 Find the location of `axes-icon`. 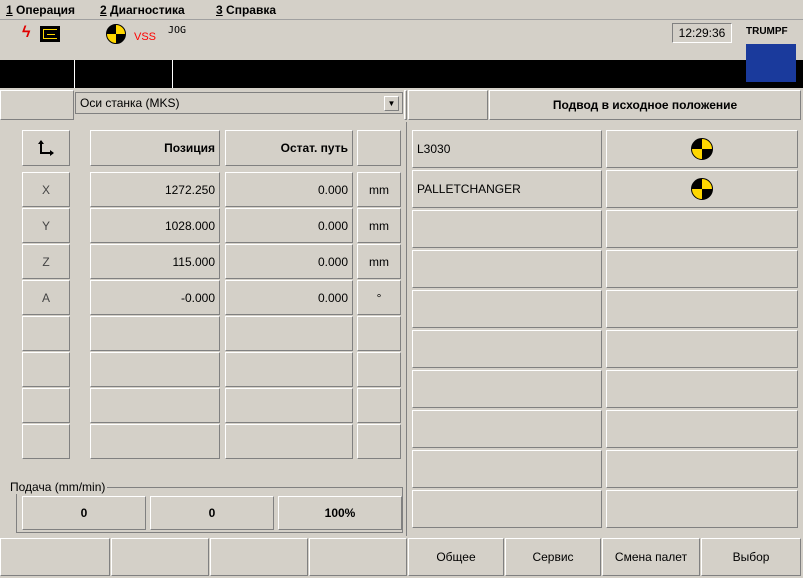

axes-icon is located at coordinates (46, 148).